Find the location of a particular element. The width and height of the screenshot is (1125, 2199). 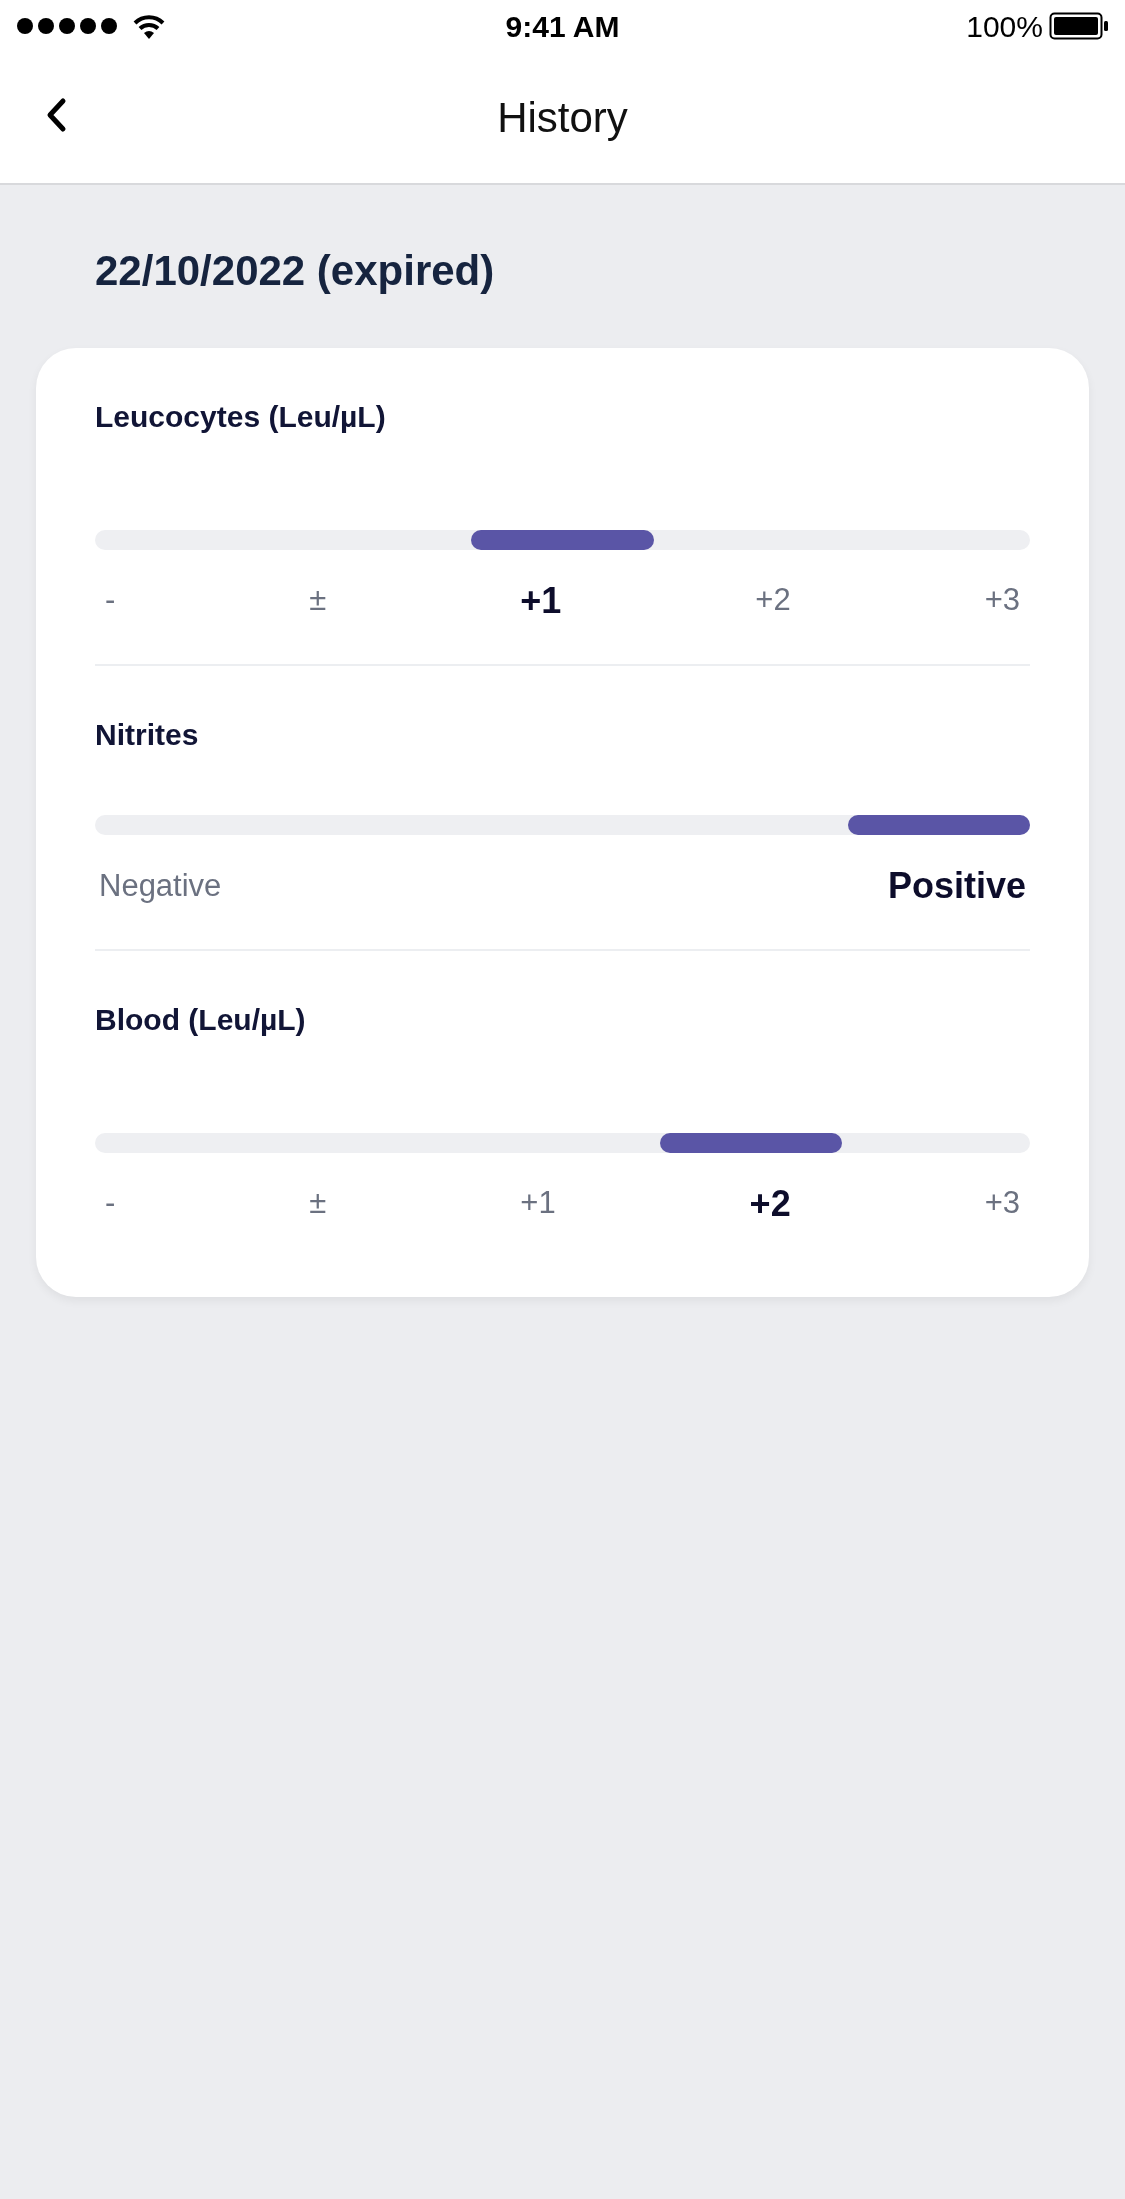

battery-percent: 100% is located at coordinates (1004, 26).